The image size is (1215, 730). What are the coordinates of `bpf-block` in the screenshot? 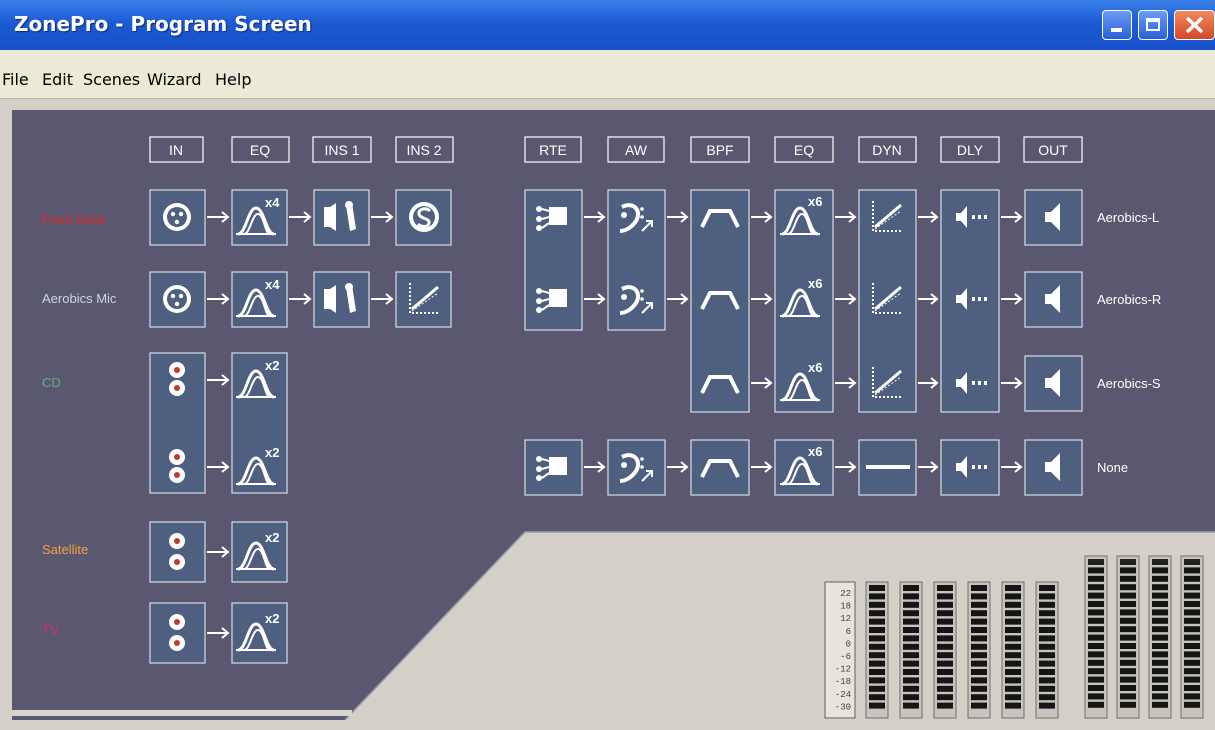 It's located at (720, 467).